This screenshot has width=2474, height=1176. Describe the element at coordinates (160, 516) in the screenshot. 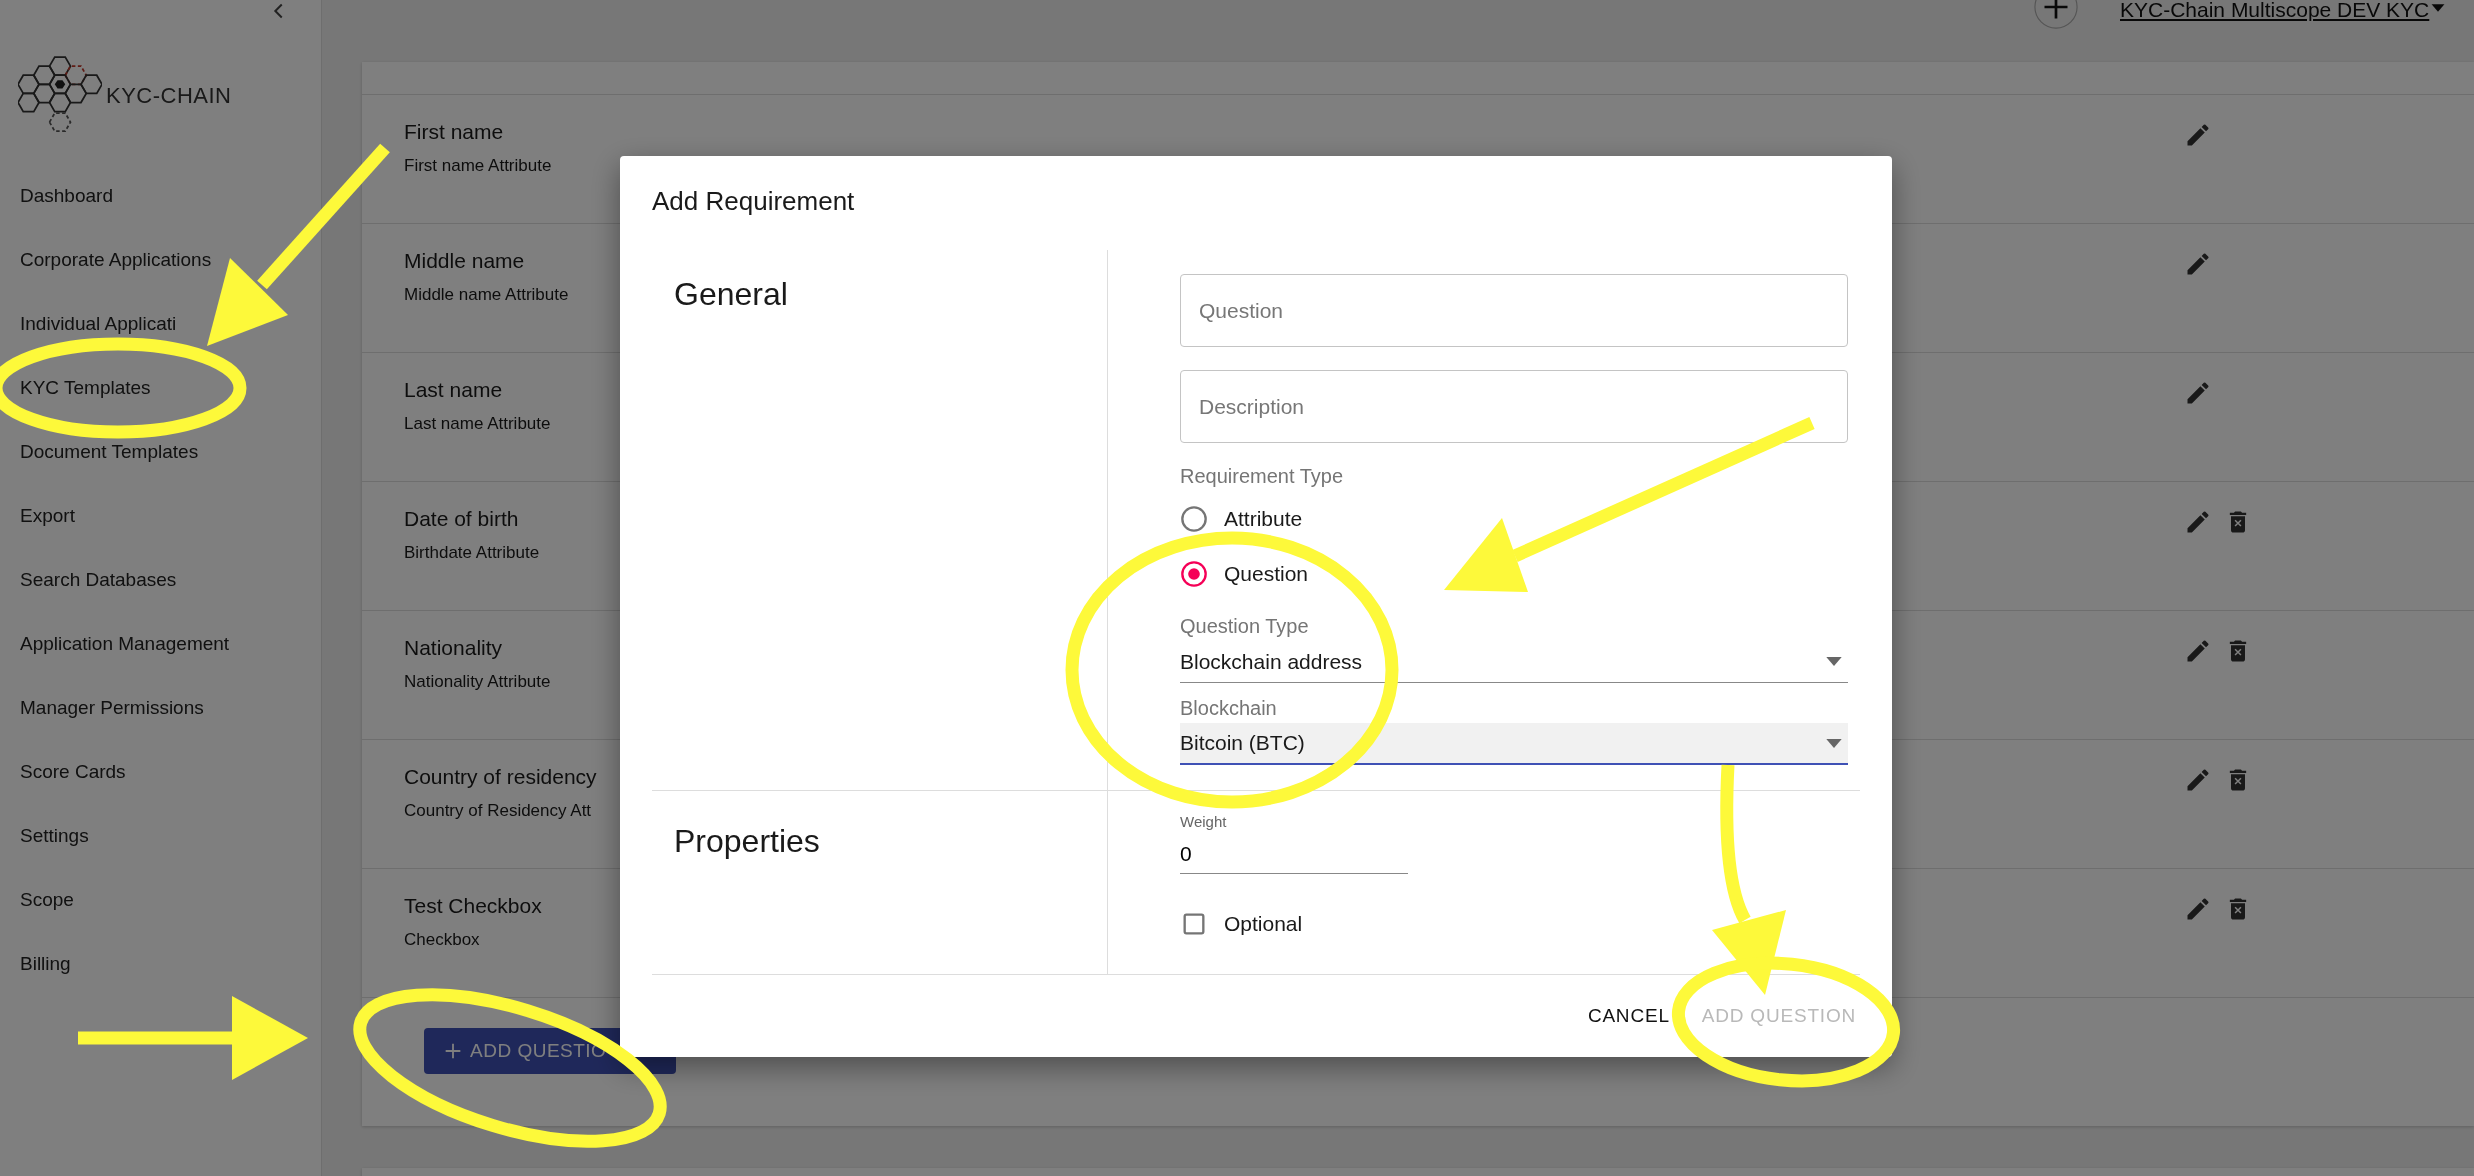

I see `sidebar-item: Export` at that location.